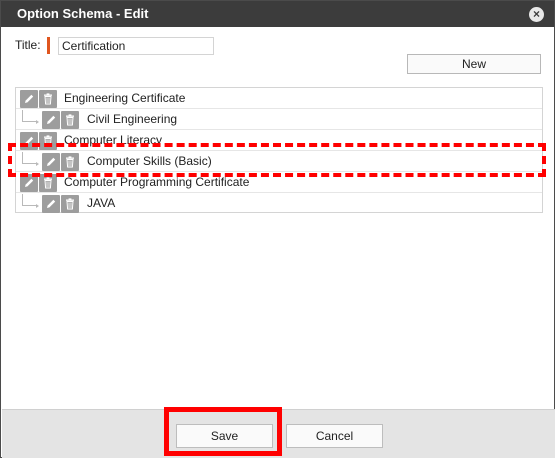 The image size is (555, 458). Describe the element at coordinates (125, 98) in the screenshot. I see `tree-item-label: Engineering Certificate` at that location.